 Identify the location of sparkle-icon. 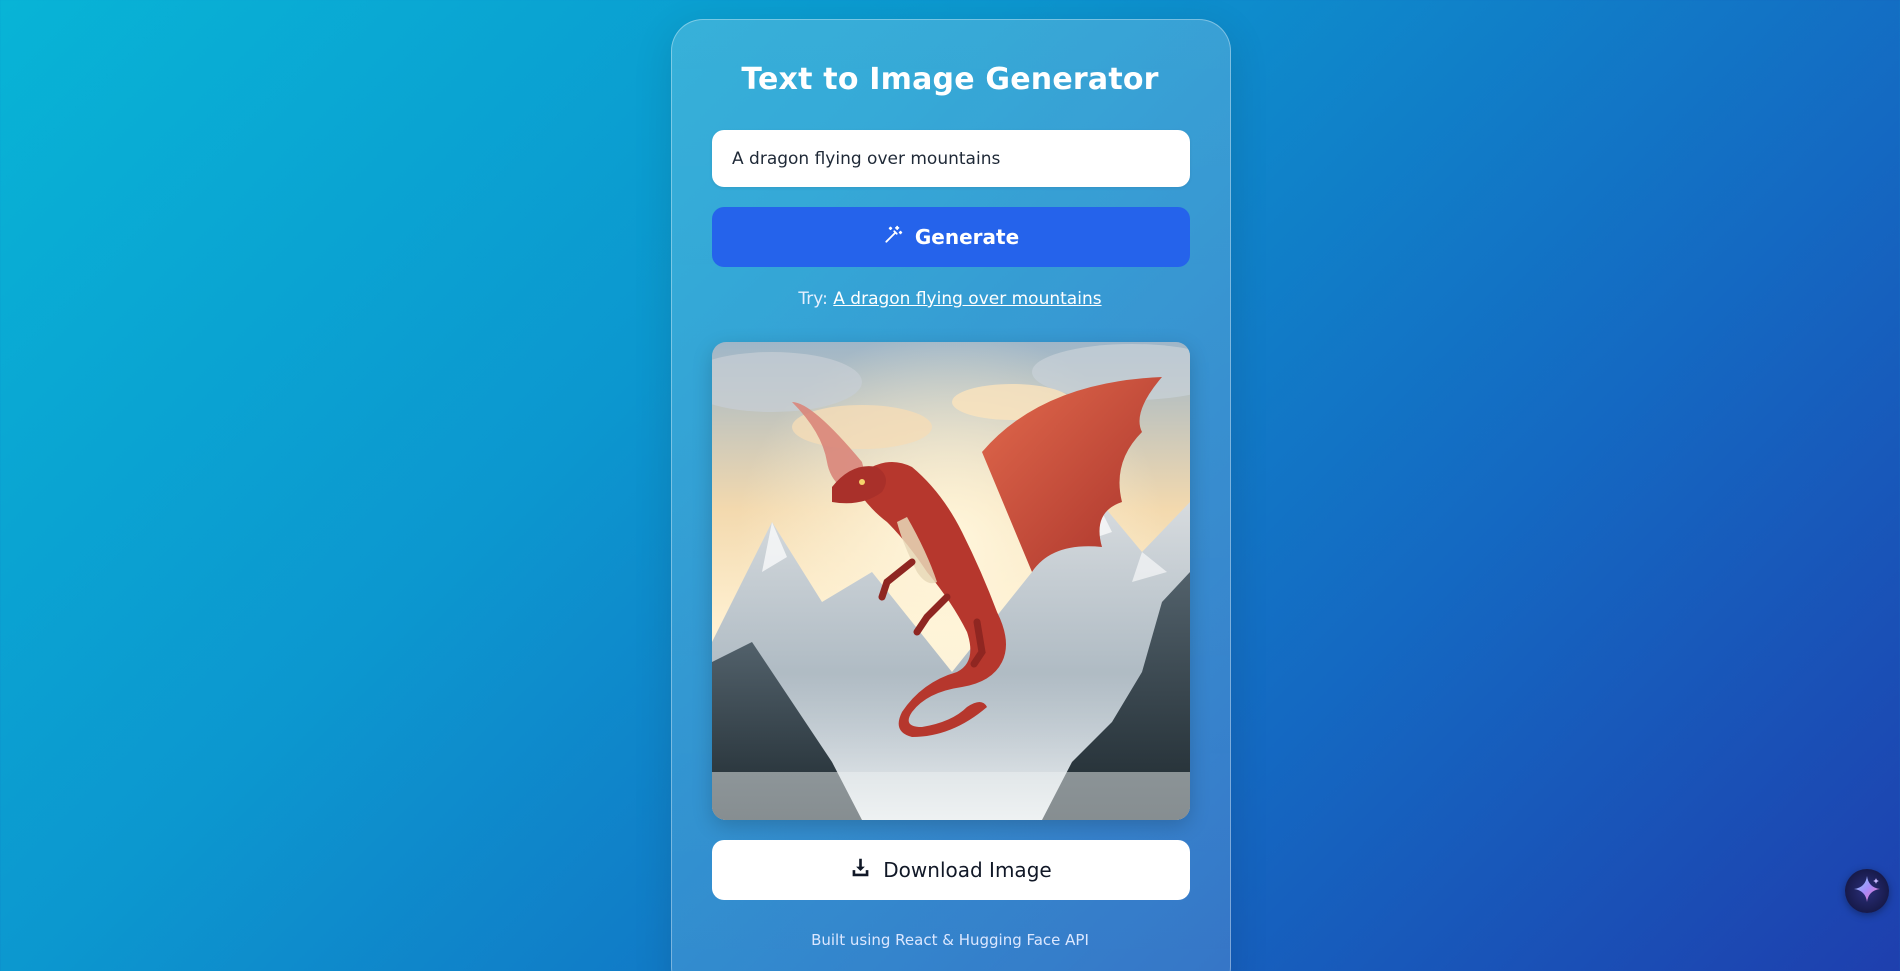
(1867, 891).